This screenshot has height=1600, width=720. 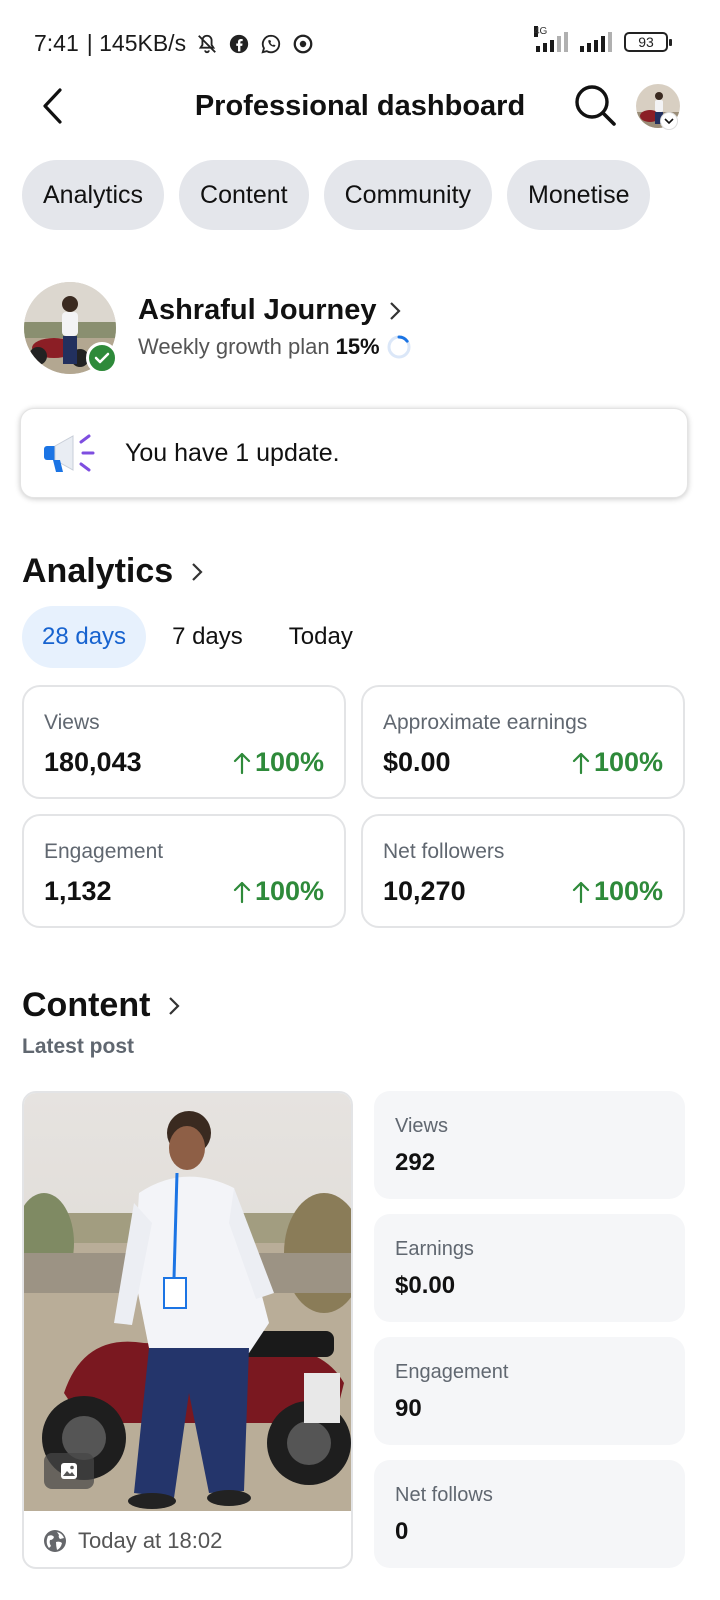 What do you see at coordinates (207, 43) in the screenshot?
I see `bell-off-icon` at bounding box center [207, 43].